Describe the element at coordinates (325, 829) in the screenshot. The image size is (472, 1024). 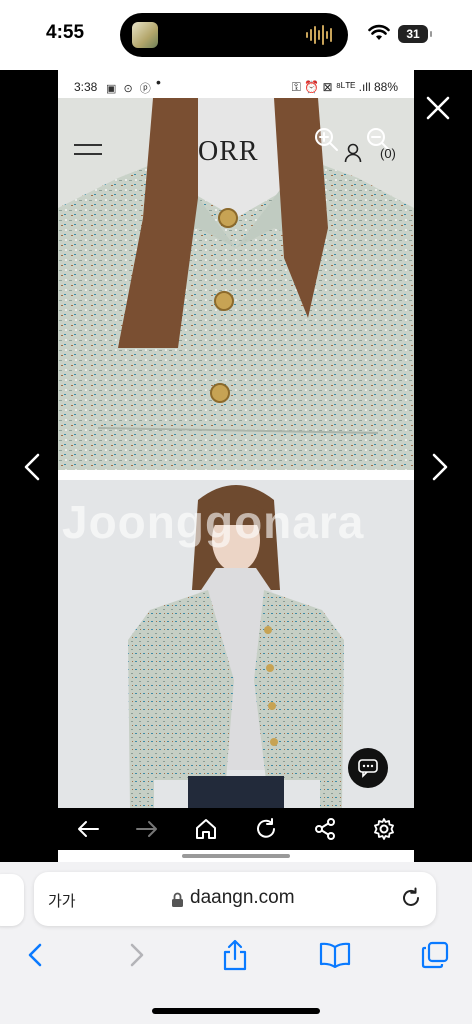
I see `share-icon` at that location.